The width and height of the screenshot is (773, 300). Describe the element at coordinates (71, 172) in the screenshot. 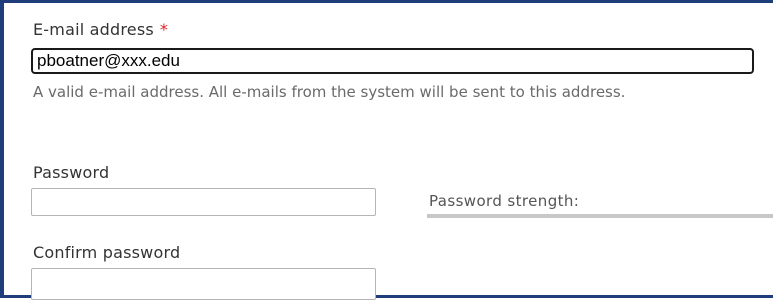

I see `password-label: Password` at that location.